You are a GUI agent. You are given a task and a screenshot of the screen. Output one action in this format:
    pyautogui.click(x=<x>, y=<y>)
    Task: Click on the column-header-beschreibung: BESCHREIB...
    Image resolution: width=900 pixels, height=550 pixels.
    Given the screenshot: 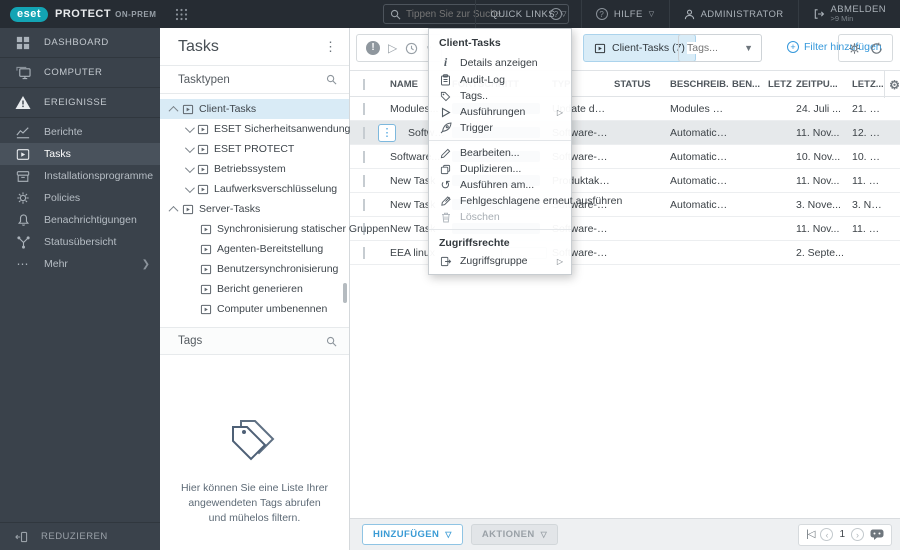 What is the action you would take?
    pyautogui.click(x=697, y=84)
    